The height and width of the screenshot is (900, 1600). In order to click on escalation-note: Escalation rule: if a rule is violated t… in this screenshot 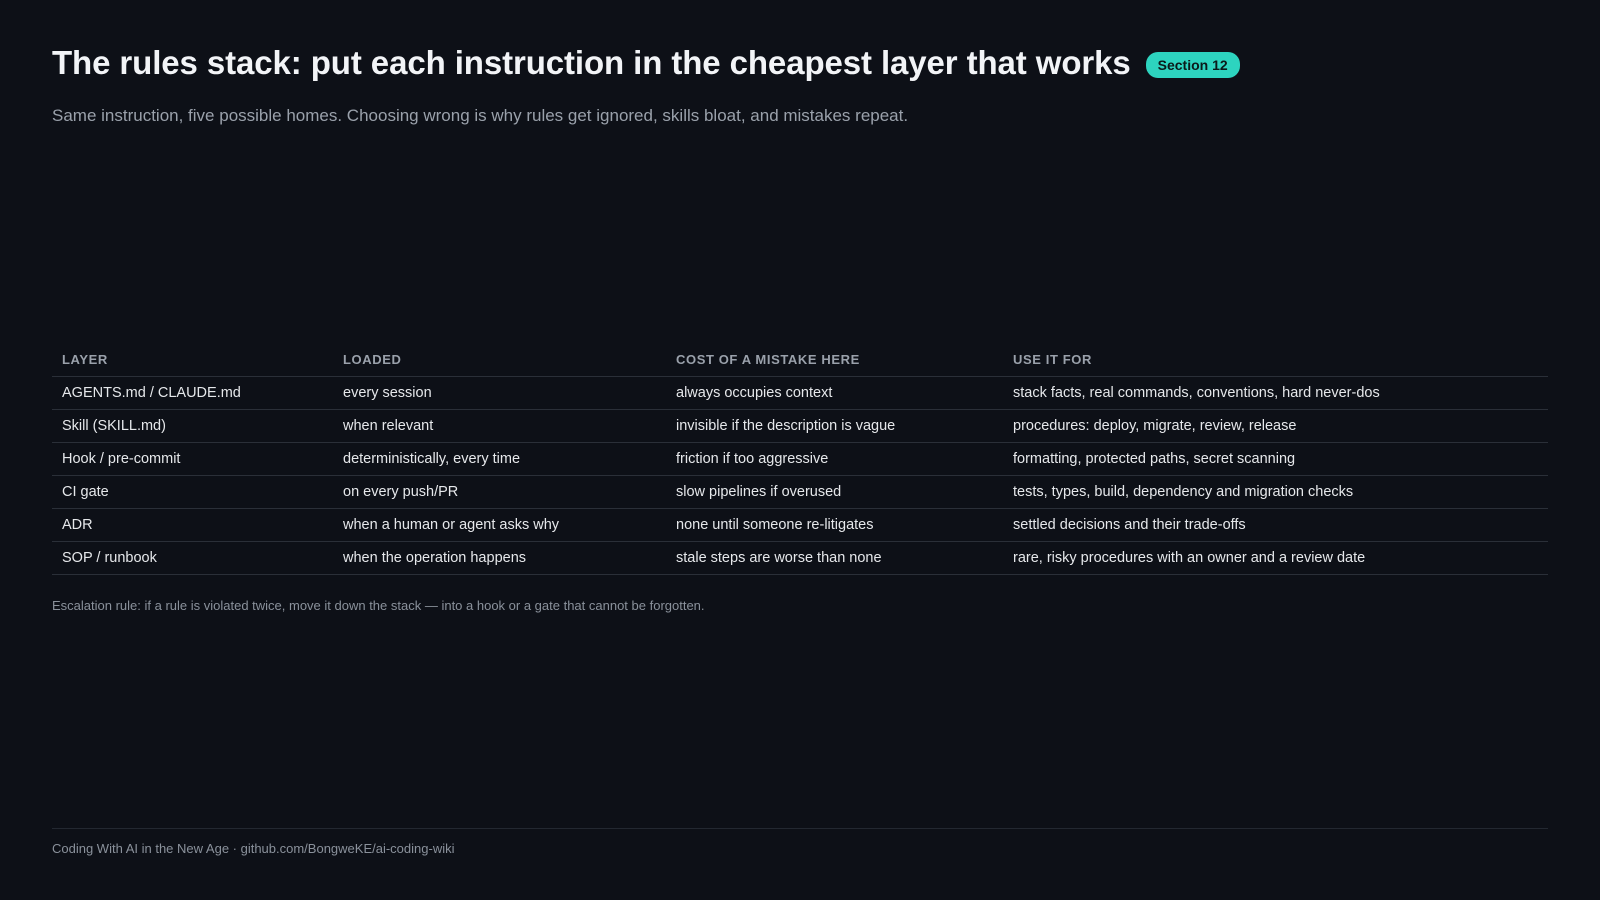, I will do `click(378, 605)`.